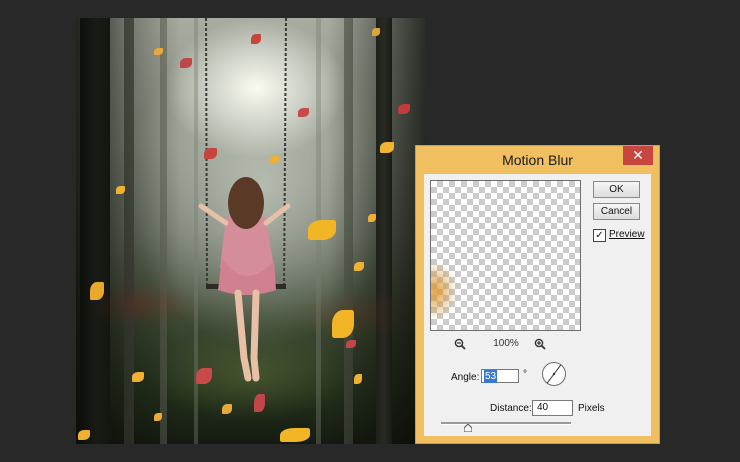 This screenshot has width=740, height=462. I want to click on zoom-in-icon, so click(540, 344).